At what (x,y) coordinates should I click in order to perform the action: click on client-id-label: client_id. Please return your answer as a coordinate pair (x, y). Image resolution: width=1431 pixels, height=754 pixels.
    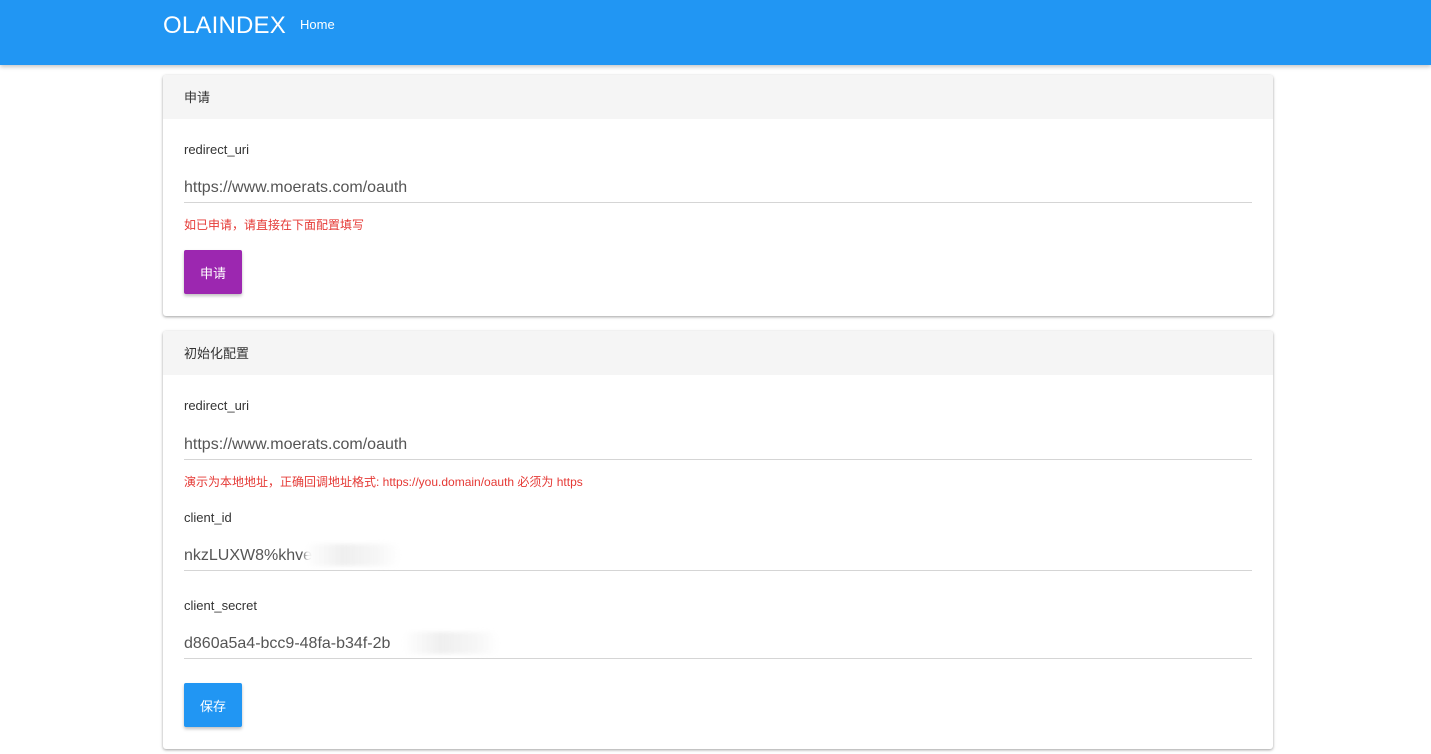
    Looking at the image, I should click on (208, 517).